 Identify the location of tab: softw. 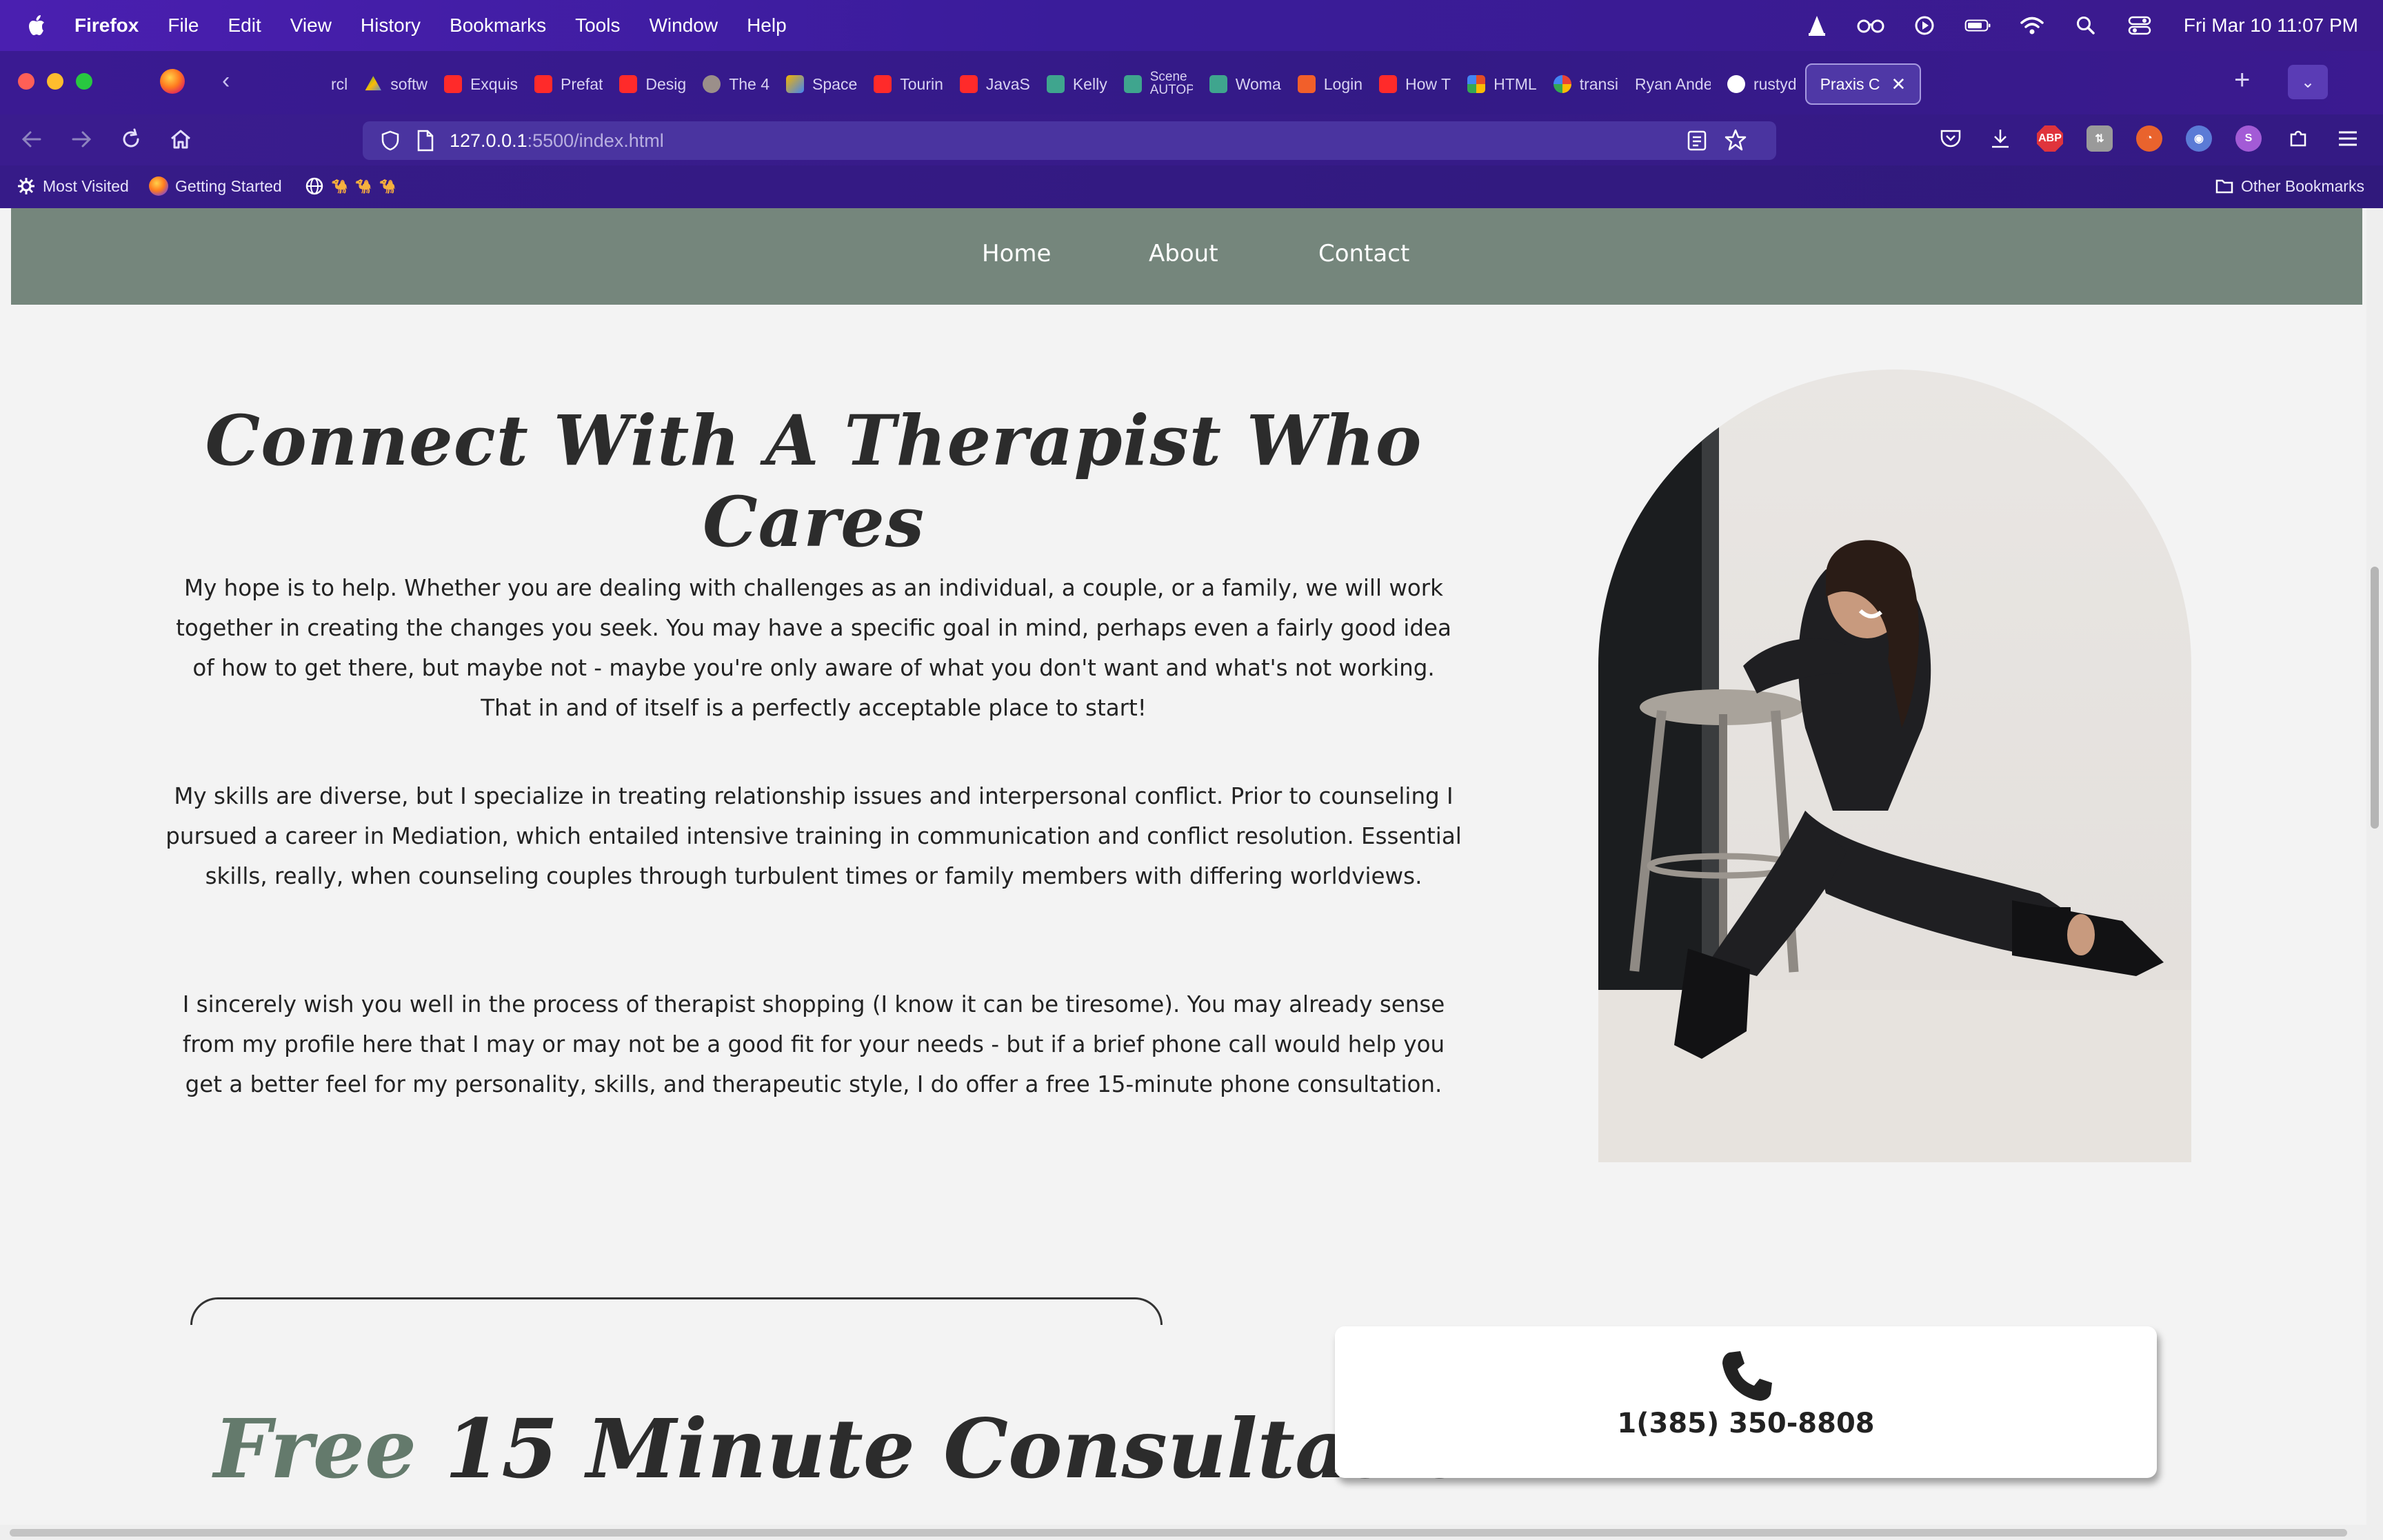
(396, 84).